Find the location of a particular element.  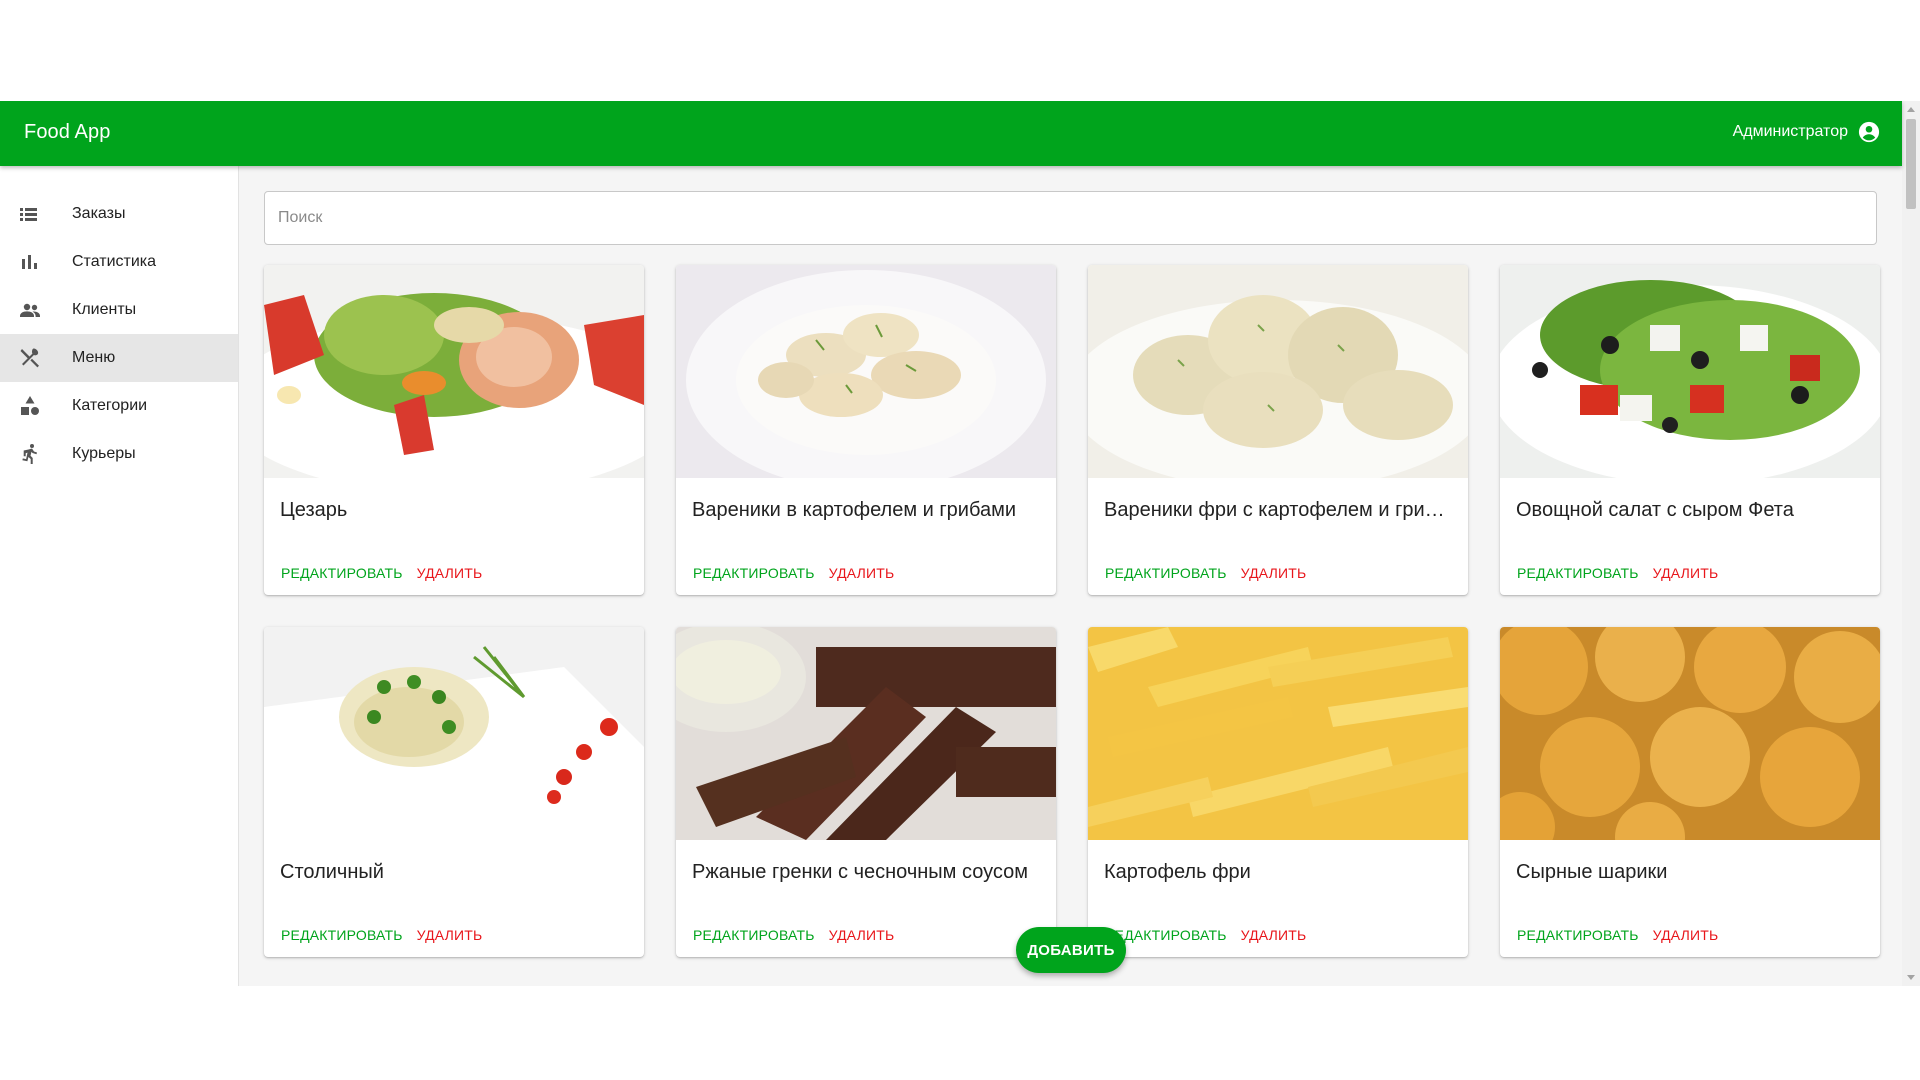

running-person-icon is located at coordinates (29, 454).